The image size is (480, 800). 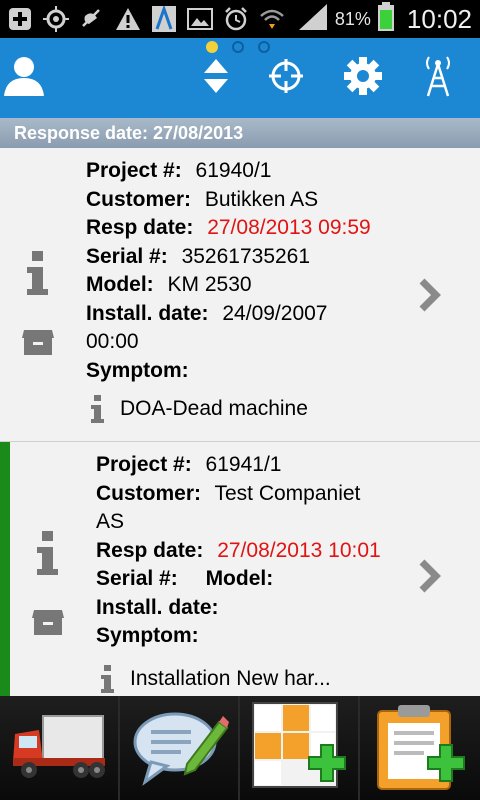 What do you see at coordinates (352, 18) in the screenshot?
I see `battery-percent: 81%` at bounding box center [352, 18].